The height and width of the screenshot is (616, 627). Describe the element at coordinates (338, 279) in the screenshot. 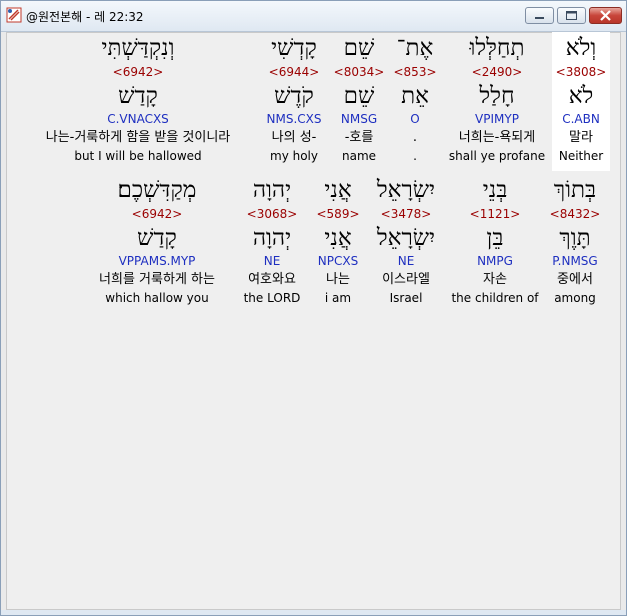

I see `korean-gloss: 나는` at that location.